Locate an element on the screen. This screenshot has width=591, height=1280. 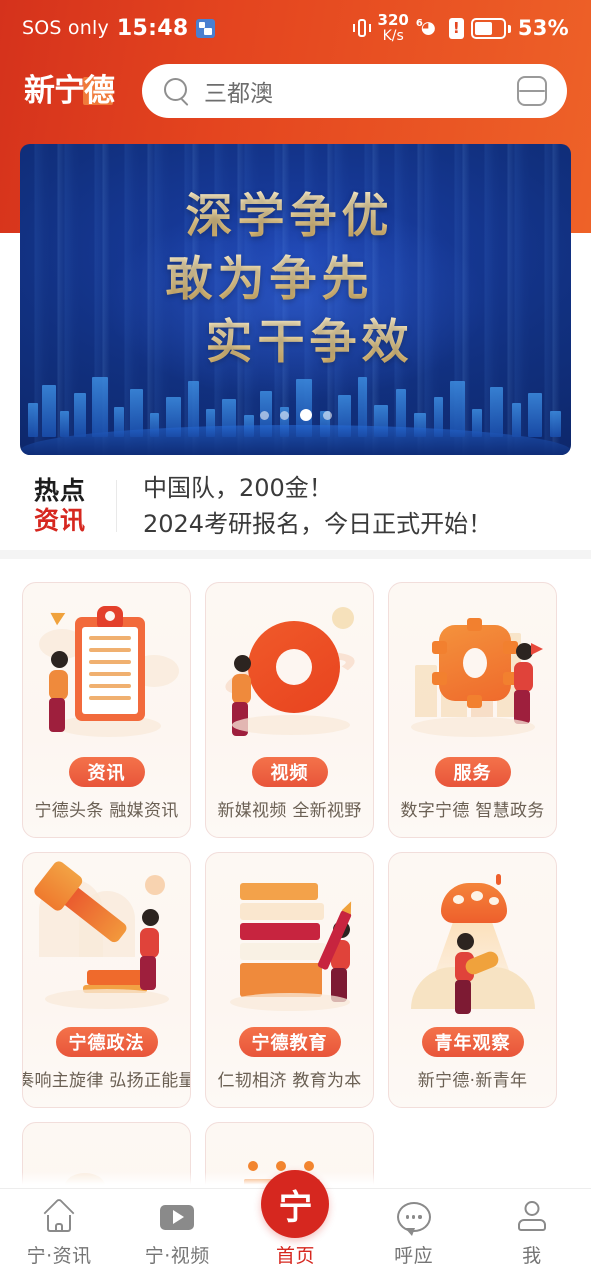
banner-slogan: 深学争优 敢为争先 实干争效 is located at coordinates (295, 280).